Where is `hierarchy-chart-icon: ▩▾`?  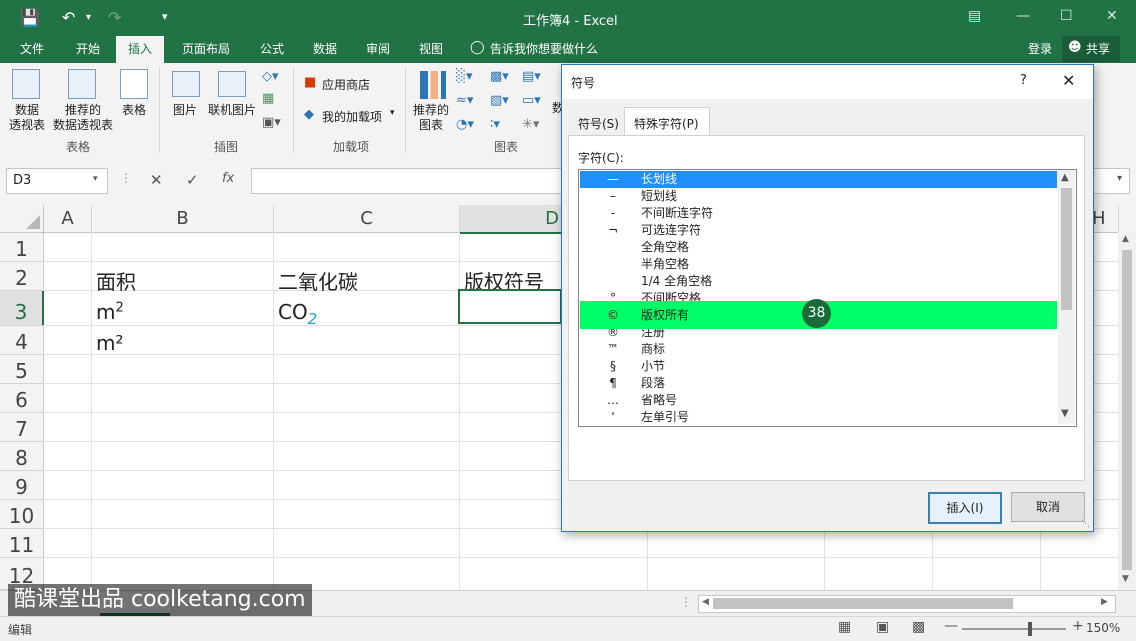
hierarchy-chart-icon: ▩▾ is located at coordinates (499, 76).